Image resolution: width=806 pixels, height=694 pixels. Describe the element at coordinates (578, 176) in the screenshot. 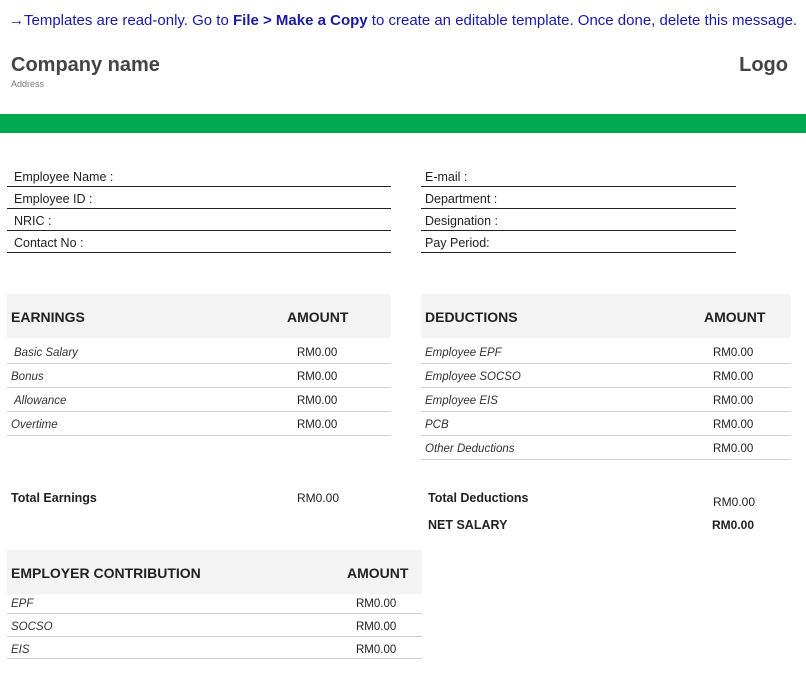

I see `email-field: E-mail :` at that location.